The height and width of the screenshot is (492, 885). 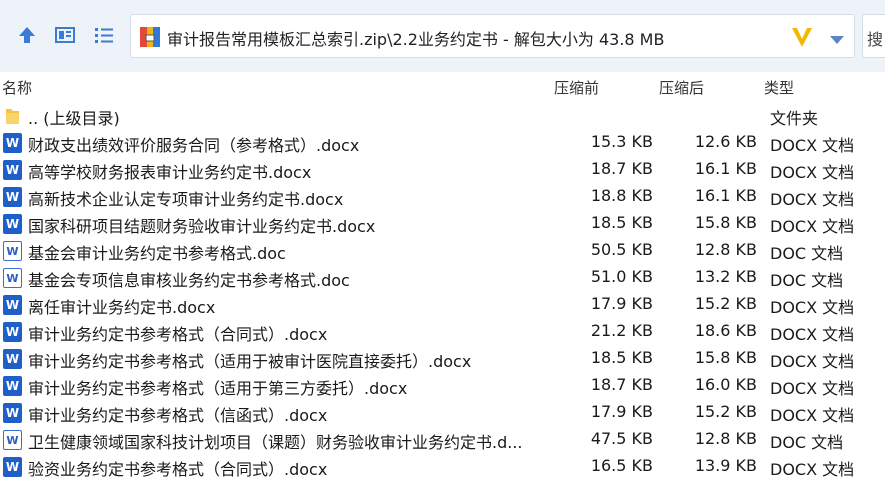 I want to click on file-compressed-size: 16.0 KB, so click(x=725, y=384).